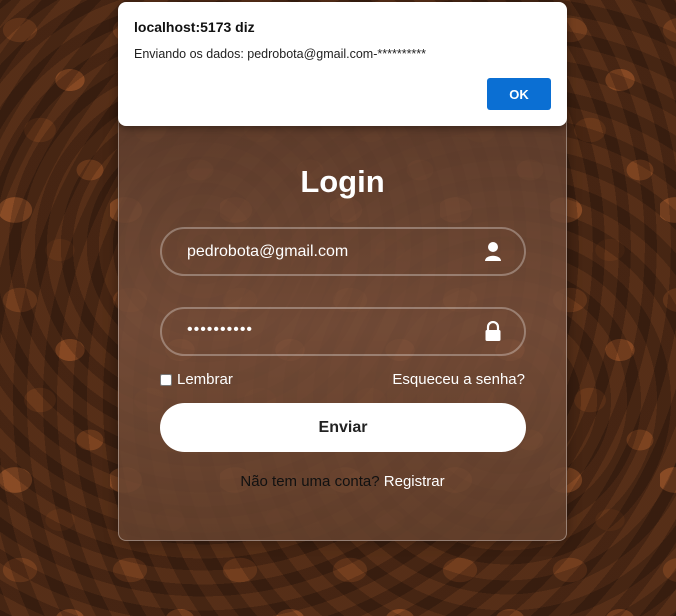 Image resolution: width=676 pixels, height=616 pixels. I want to click on ok-button: OK, so click(519, 94).